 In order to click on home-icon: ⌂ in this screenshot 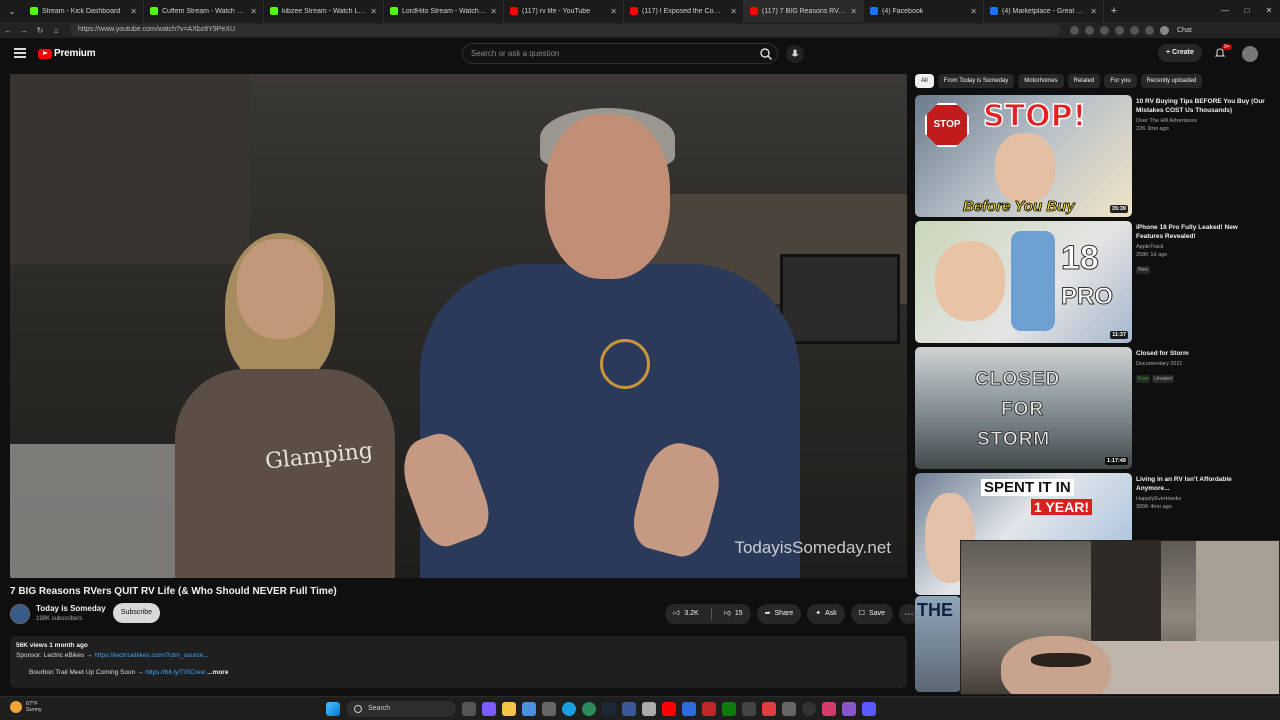, I will do `click(56, 30)`.